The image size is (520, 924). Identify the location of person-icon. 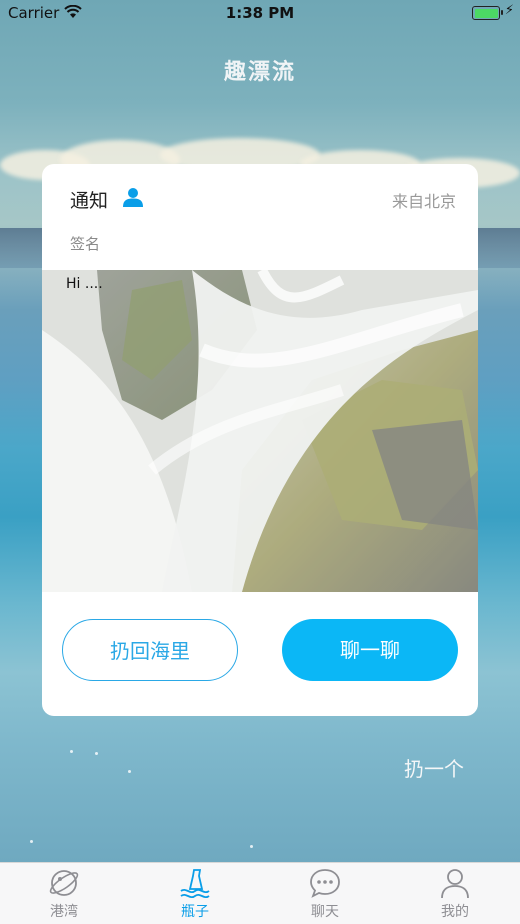
(455, 884).